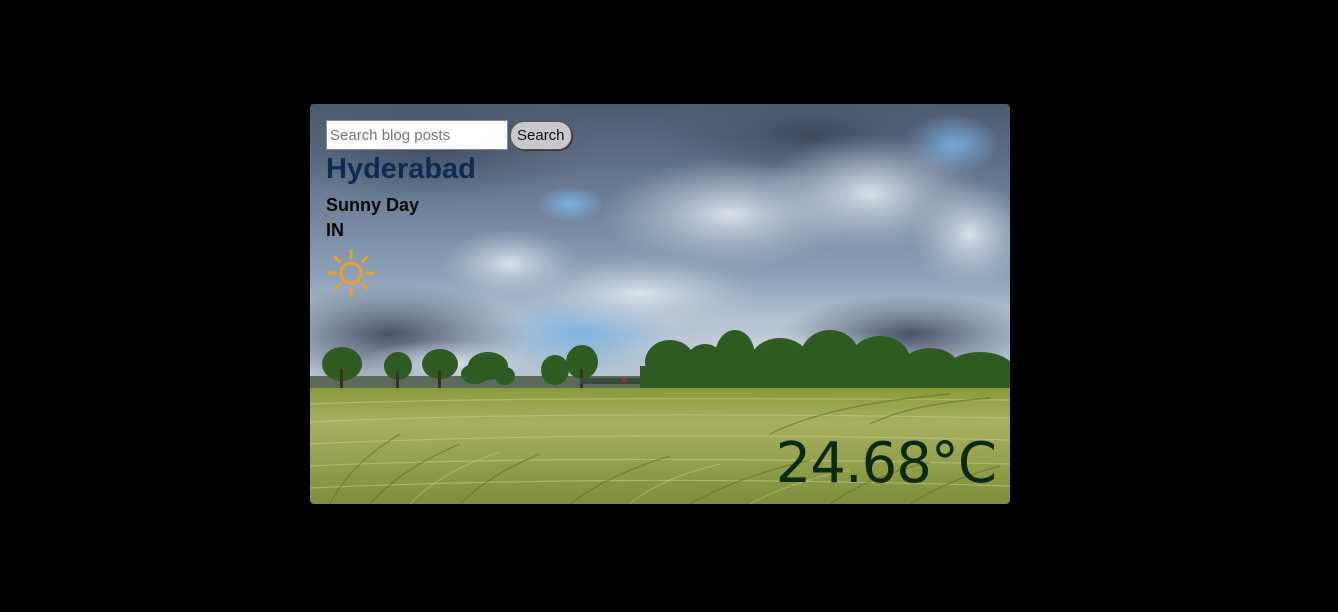 This screenshot has width=1338, height=612. What do you see at coordinates (401, 169) in the screenshot?
I see `city-name: Hyderabad` at bounding box center [401, 169].